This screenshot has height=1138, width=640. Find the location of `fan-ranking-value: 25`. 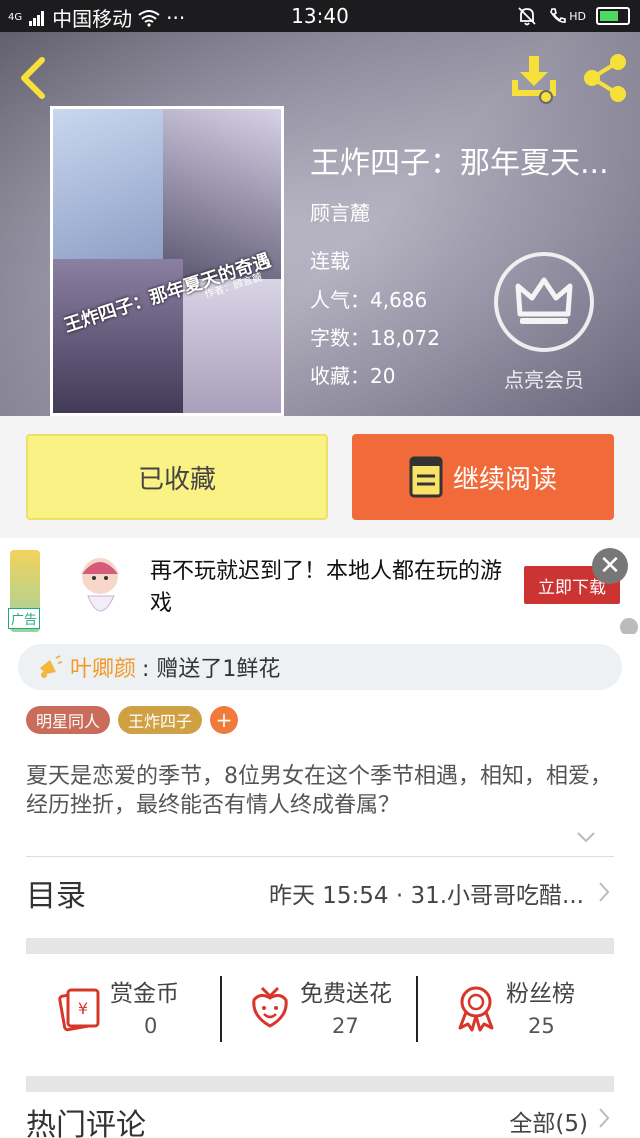

fan-ranking-value: 25 is located at coordinates (541, 1026).